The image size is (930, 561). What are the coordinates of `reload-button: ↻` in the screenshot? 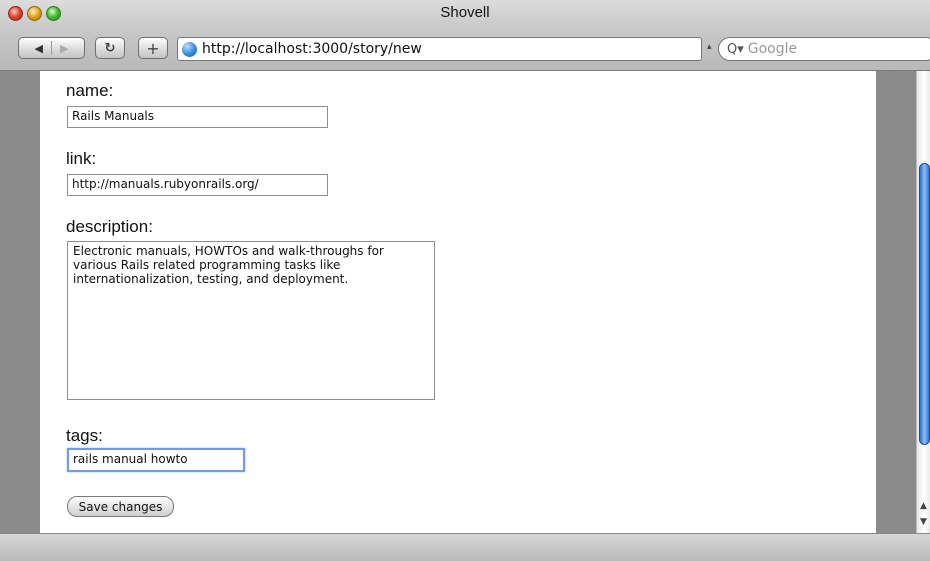 It's located at (110, 48).